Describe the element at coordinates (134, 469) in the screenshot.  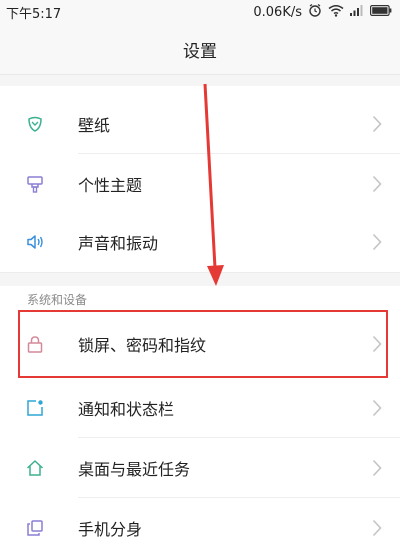
I see `settings-item-label: 桌面与最近任务` at that location.